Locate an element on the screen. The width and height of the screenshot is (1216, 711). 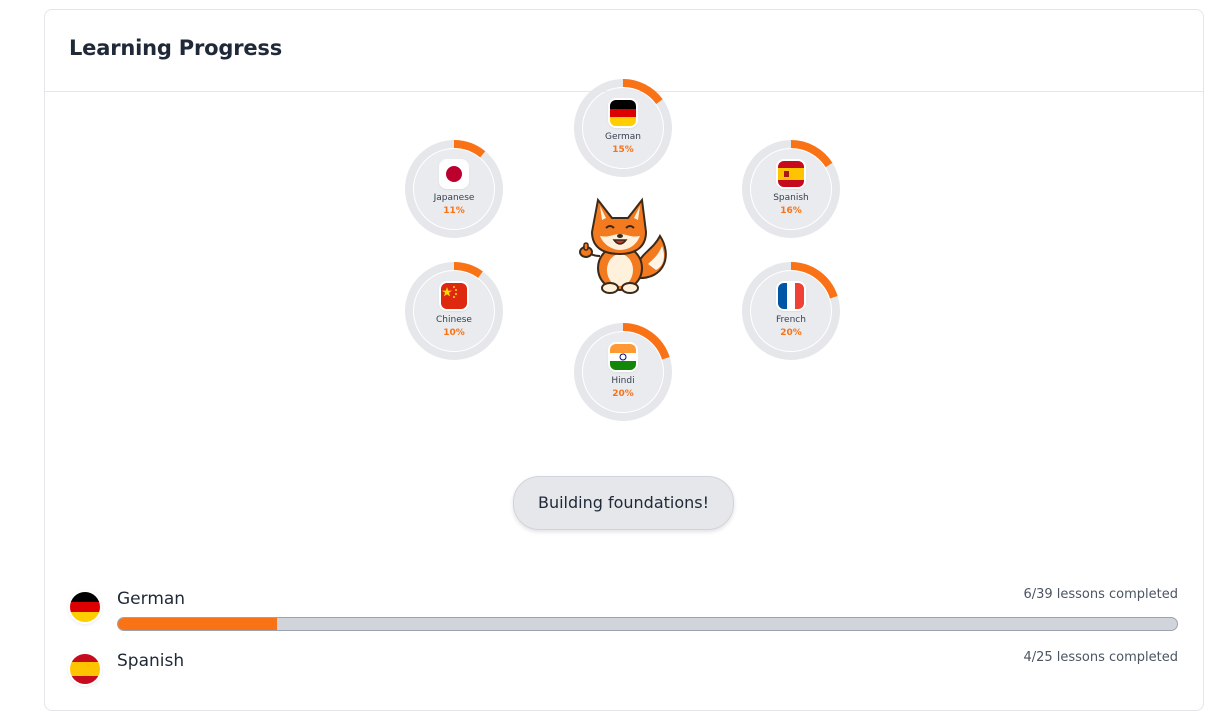
progress-row-name: Spanish is located at coordinates (151, 661).